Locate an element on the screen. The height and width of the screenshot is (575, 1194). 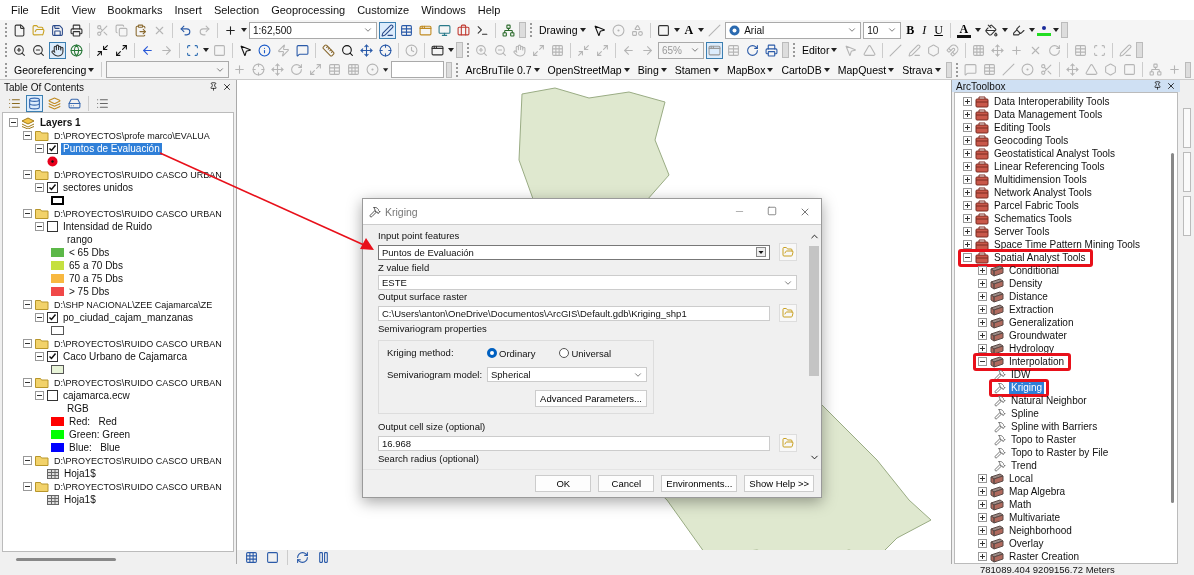
editor-menu: Editor is located at coordinates (820, 50).